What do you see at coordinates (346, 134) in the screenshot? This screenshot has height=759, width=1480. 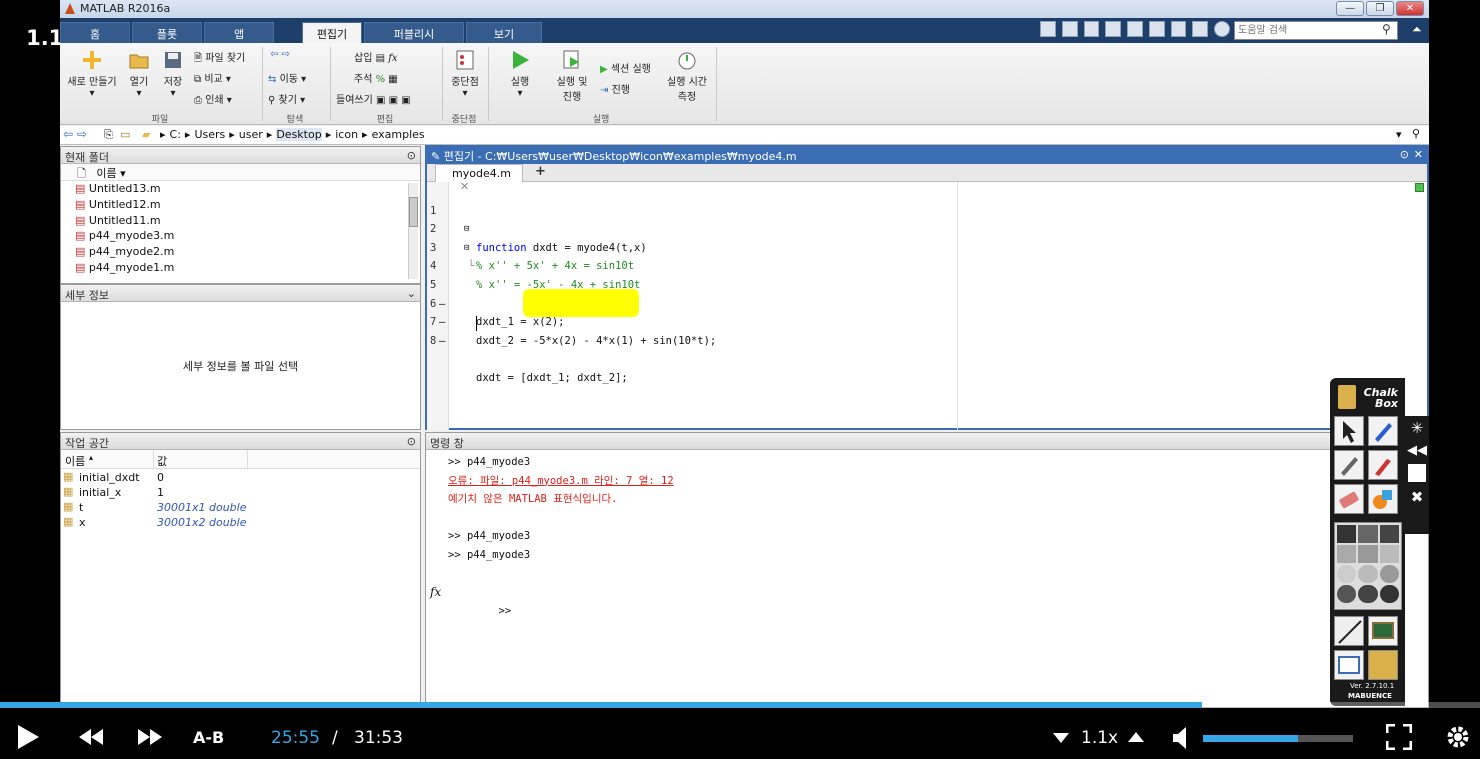 I see `breadcrumb-item: icon` at bounding box center [346, 134].